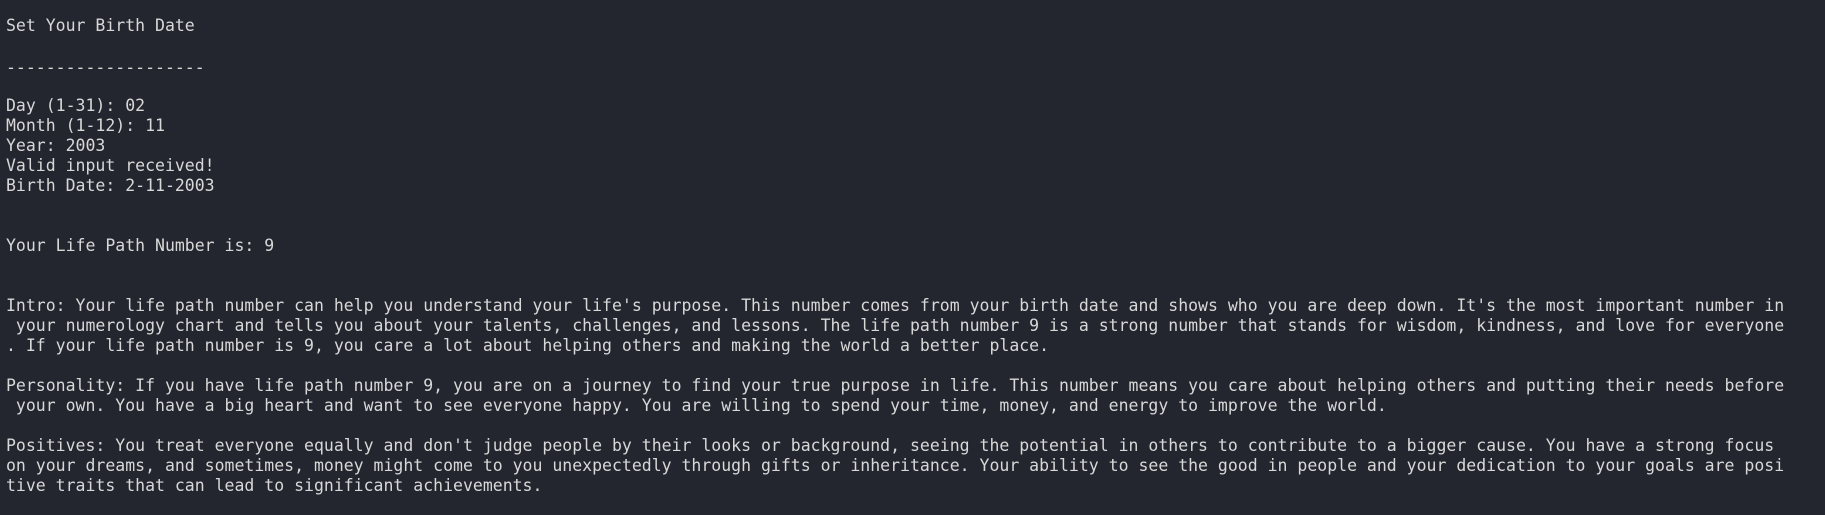  Describe the element at coordinates (85, 125) in the screenshot. I see `month-line: Month (1-12): 11` at that location.